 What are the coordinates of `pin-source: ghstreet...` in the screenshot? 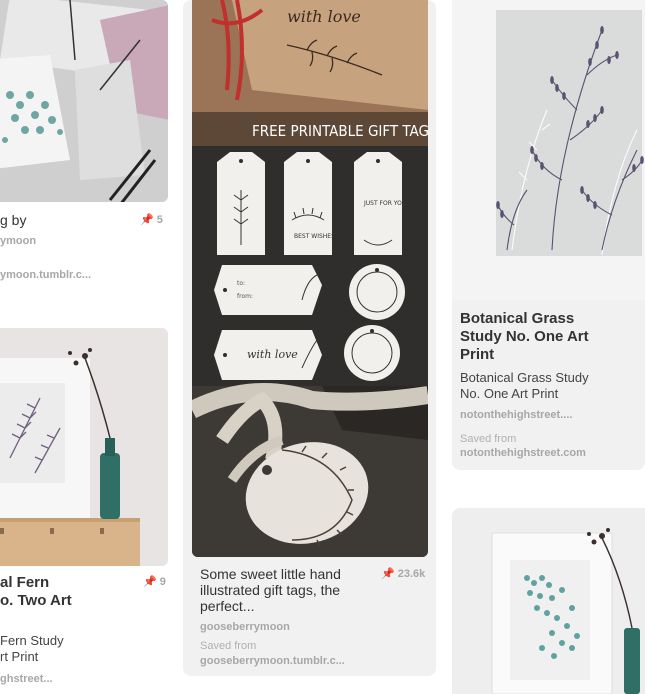 It's located at (26, 679).